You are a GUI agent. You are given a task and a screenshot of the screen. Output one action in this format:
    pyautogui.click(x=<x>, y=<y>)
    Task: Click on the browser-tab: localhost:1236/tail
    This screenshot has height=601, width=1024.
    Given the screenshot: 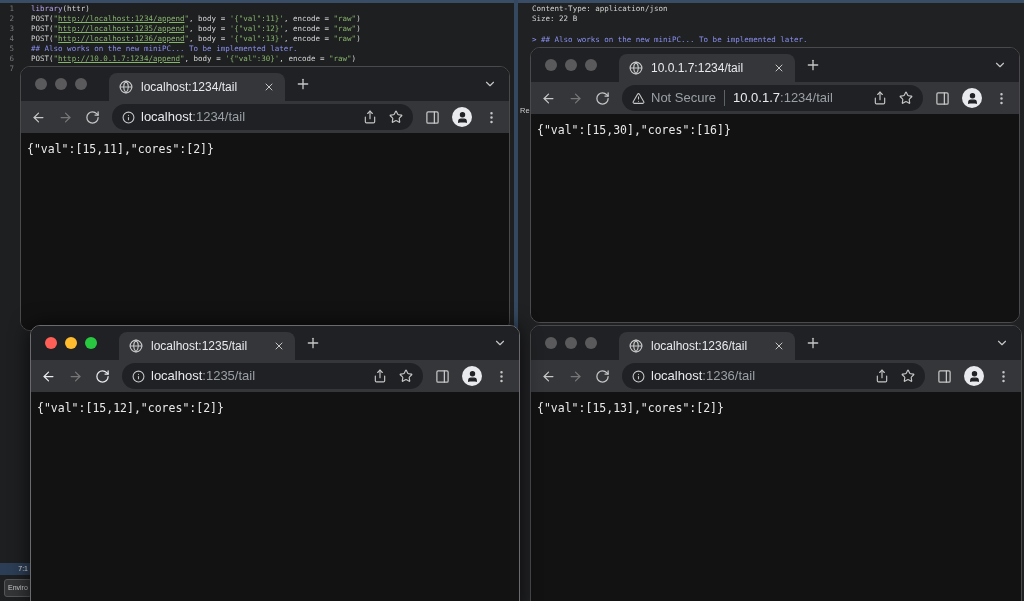 What is the action you would take?
    pyautogui.click(x=707, y=346)
    